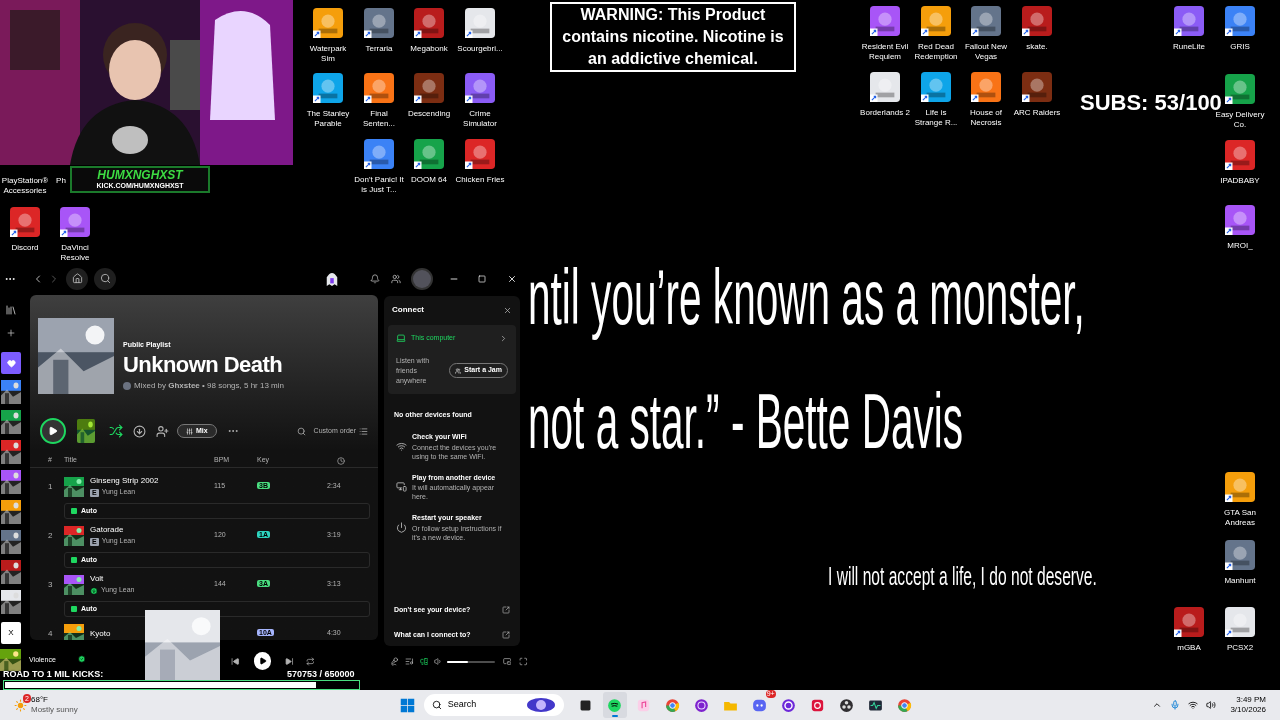  Describe the element at coordinates (25, 248) in the screenshot. I see `icon-label: Discord` at that location.